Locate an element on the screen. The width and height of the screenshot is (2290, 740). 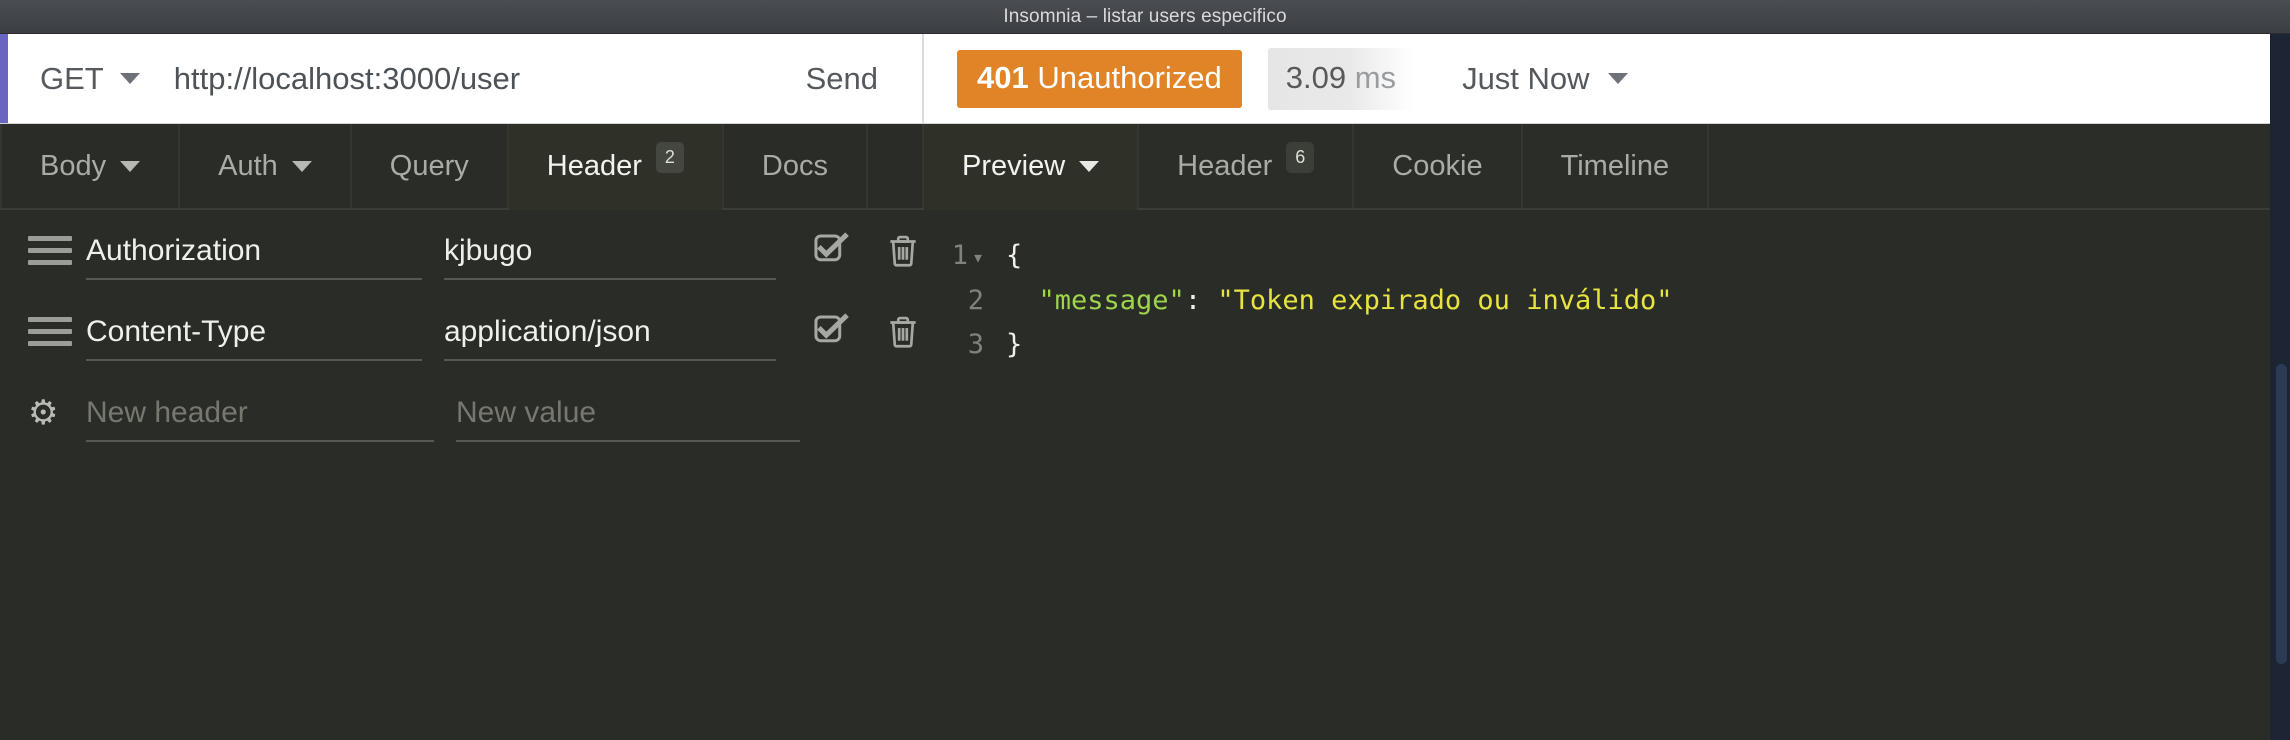
tab-body: Body is located at coordinates (90, 166).